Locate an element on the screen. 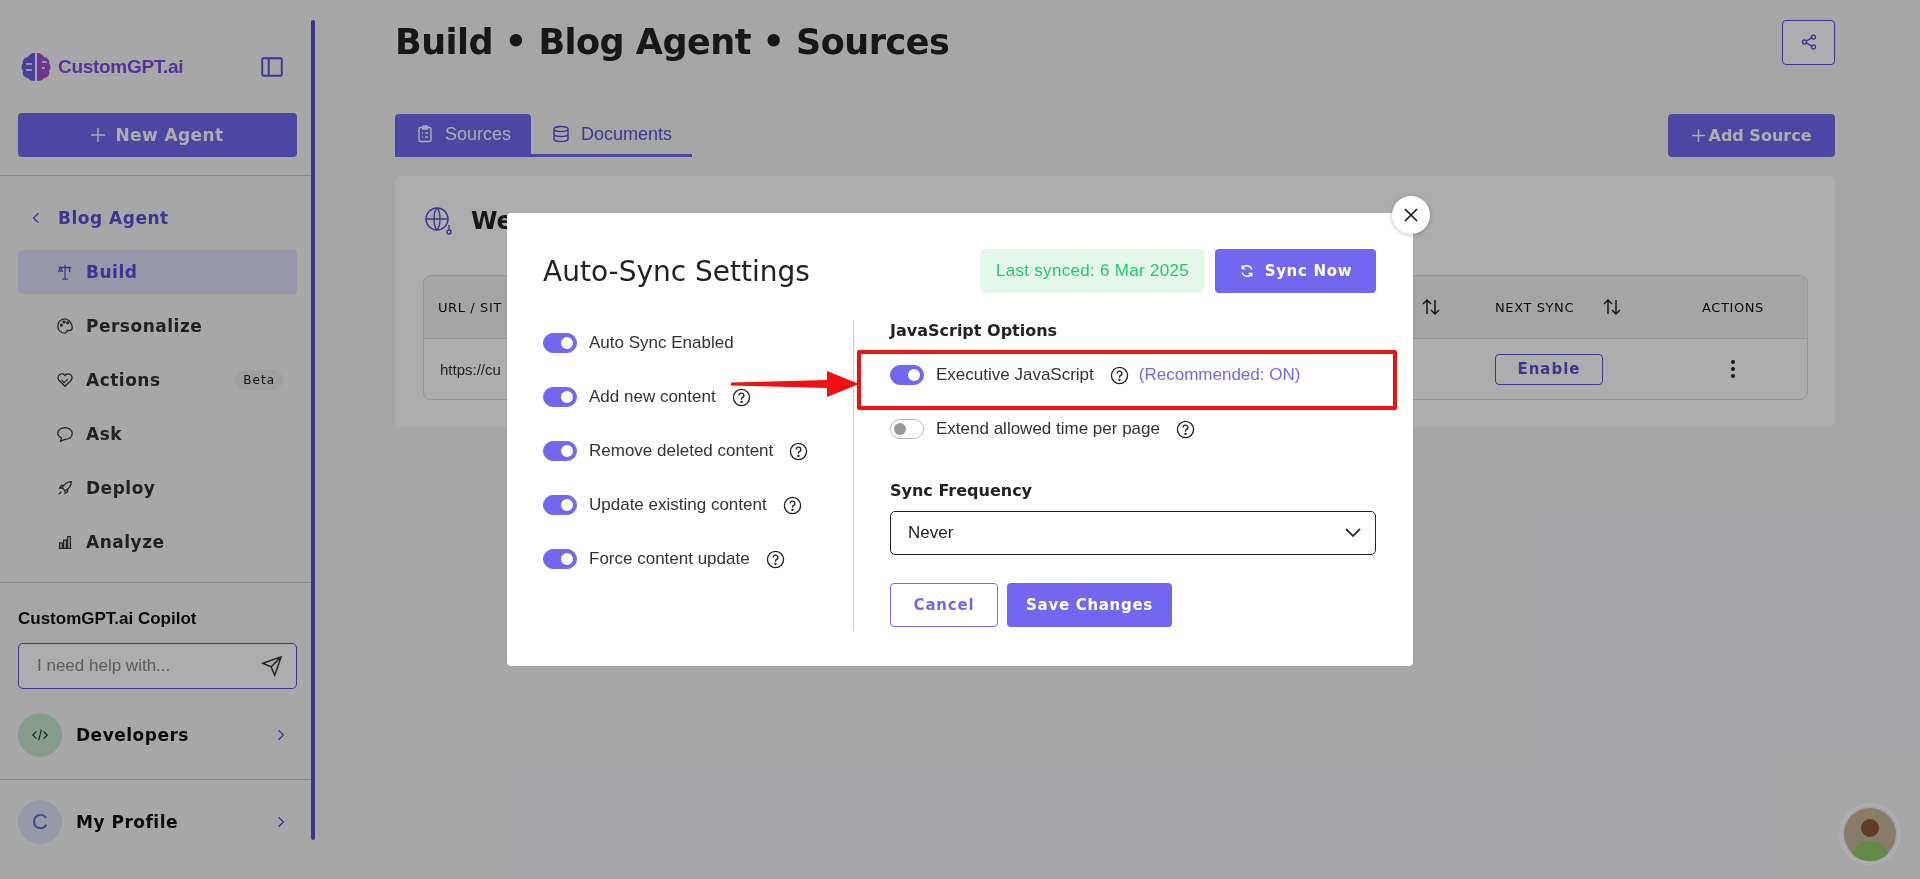 The height and width of the screenshot is (879, 1920). sync-now-button: Sync Now is located at coordinates (1295, 271).